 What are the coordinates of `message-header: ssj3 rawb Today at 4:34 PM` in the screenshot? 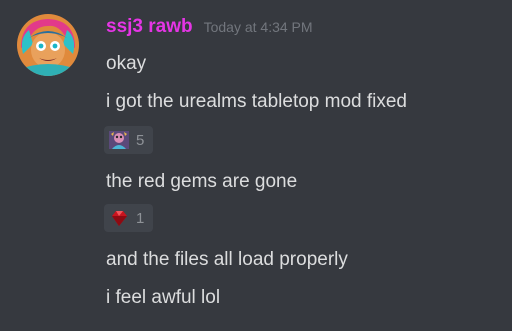 It's located at (209, 30).